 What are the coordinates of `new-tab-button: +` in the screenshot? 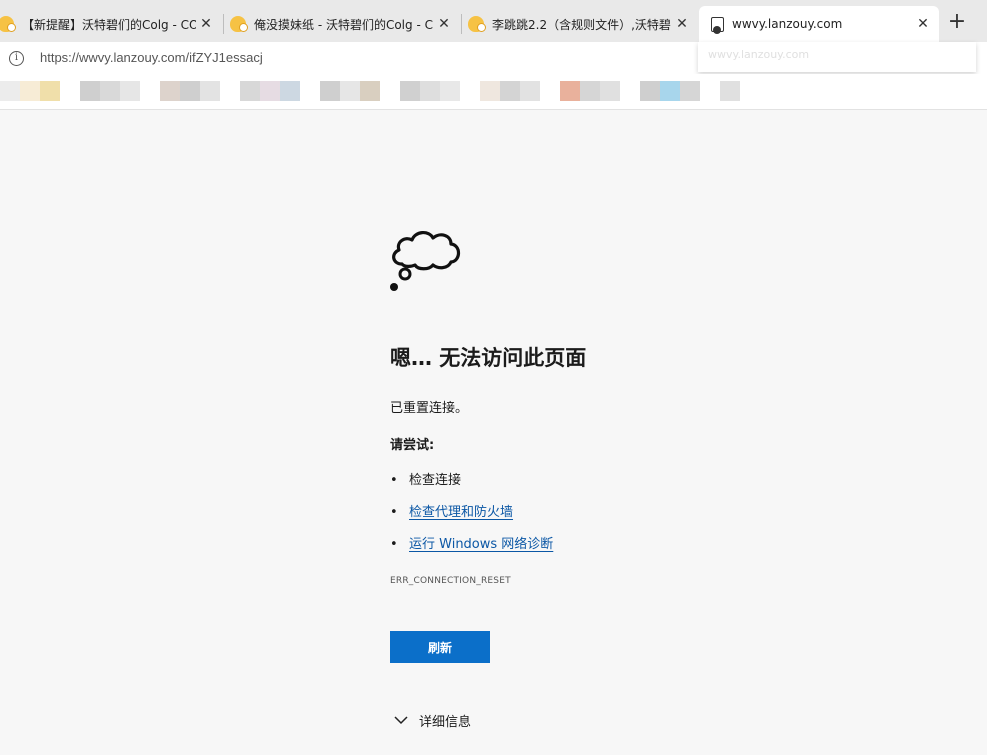 It's located at (957, 23).